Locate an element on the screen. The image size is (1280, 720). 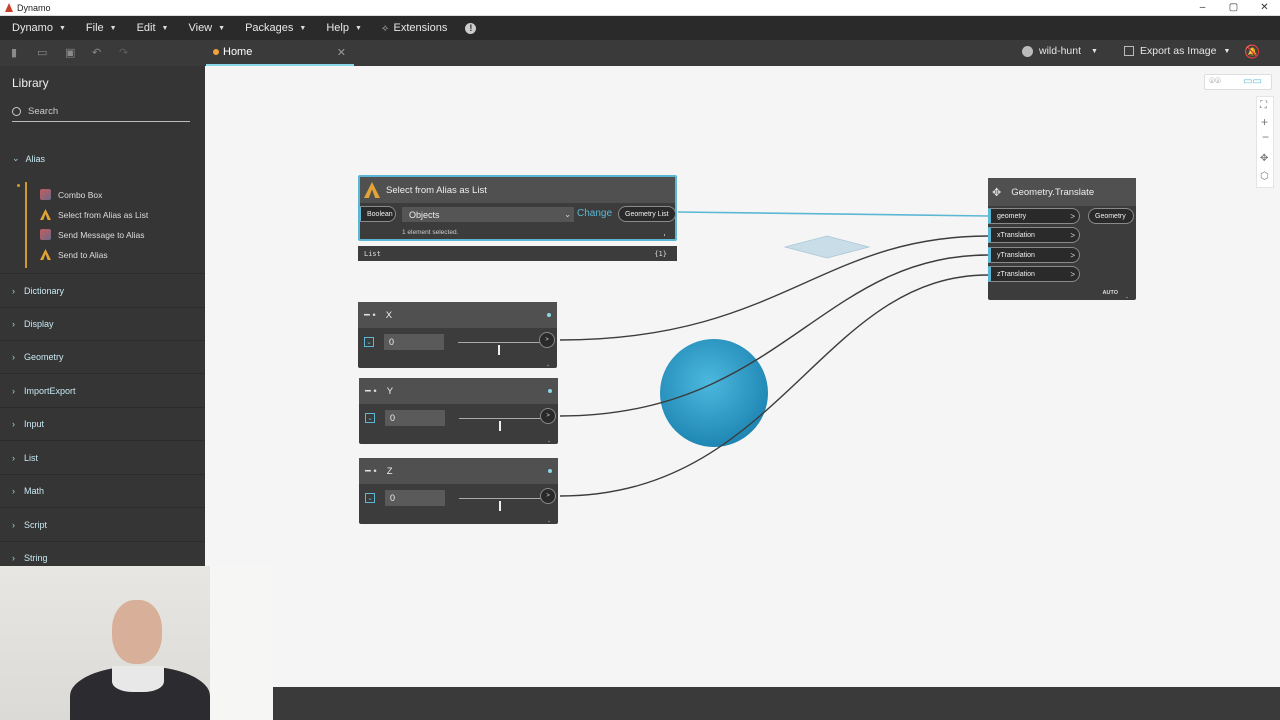
selection-status: 1 element selected. is located at coordinates (430, 232).